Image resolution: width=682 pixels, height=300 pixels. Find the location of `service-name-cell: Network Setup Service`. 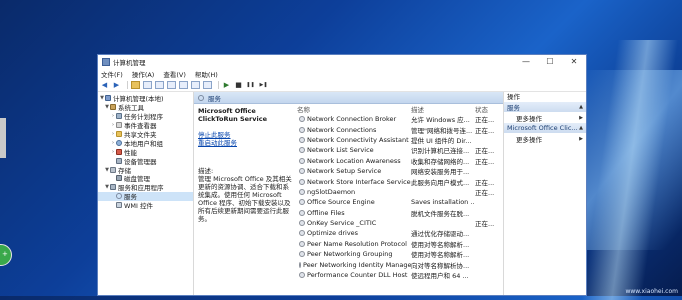

service-name-cell: Network Setup Service is located at coordinates (354, 171).